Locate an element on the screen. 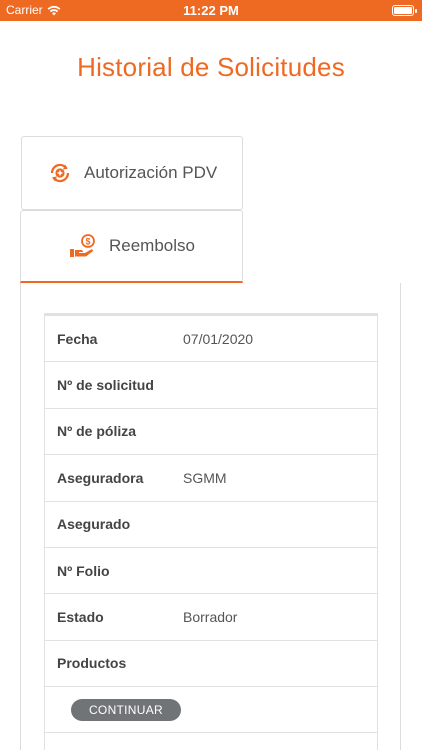 This screenshot has width=422, height=750. row-fecha: Fecha 07/01/2020 is located at coordinates (211, 339).